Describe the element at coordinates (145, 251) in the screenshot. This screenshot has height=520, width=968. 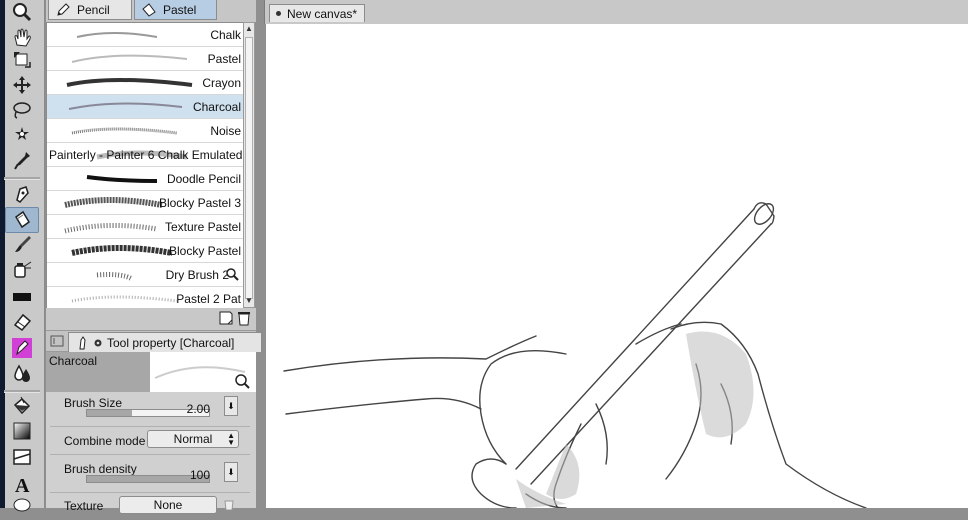
I see `brush-item: Blocky Pastel` at that location.